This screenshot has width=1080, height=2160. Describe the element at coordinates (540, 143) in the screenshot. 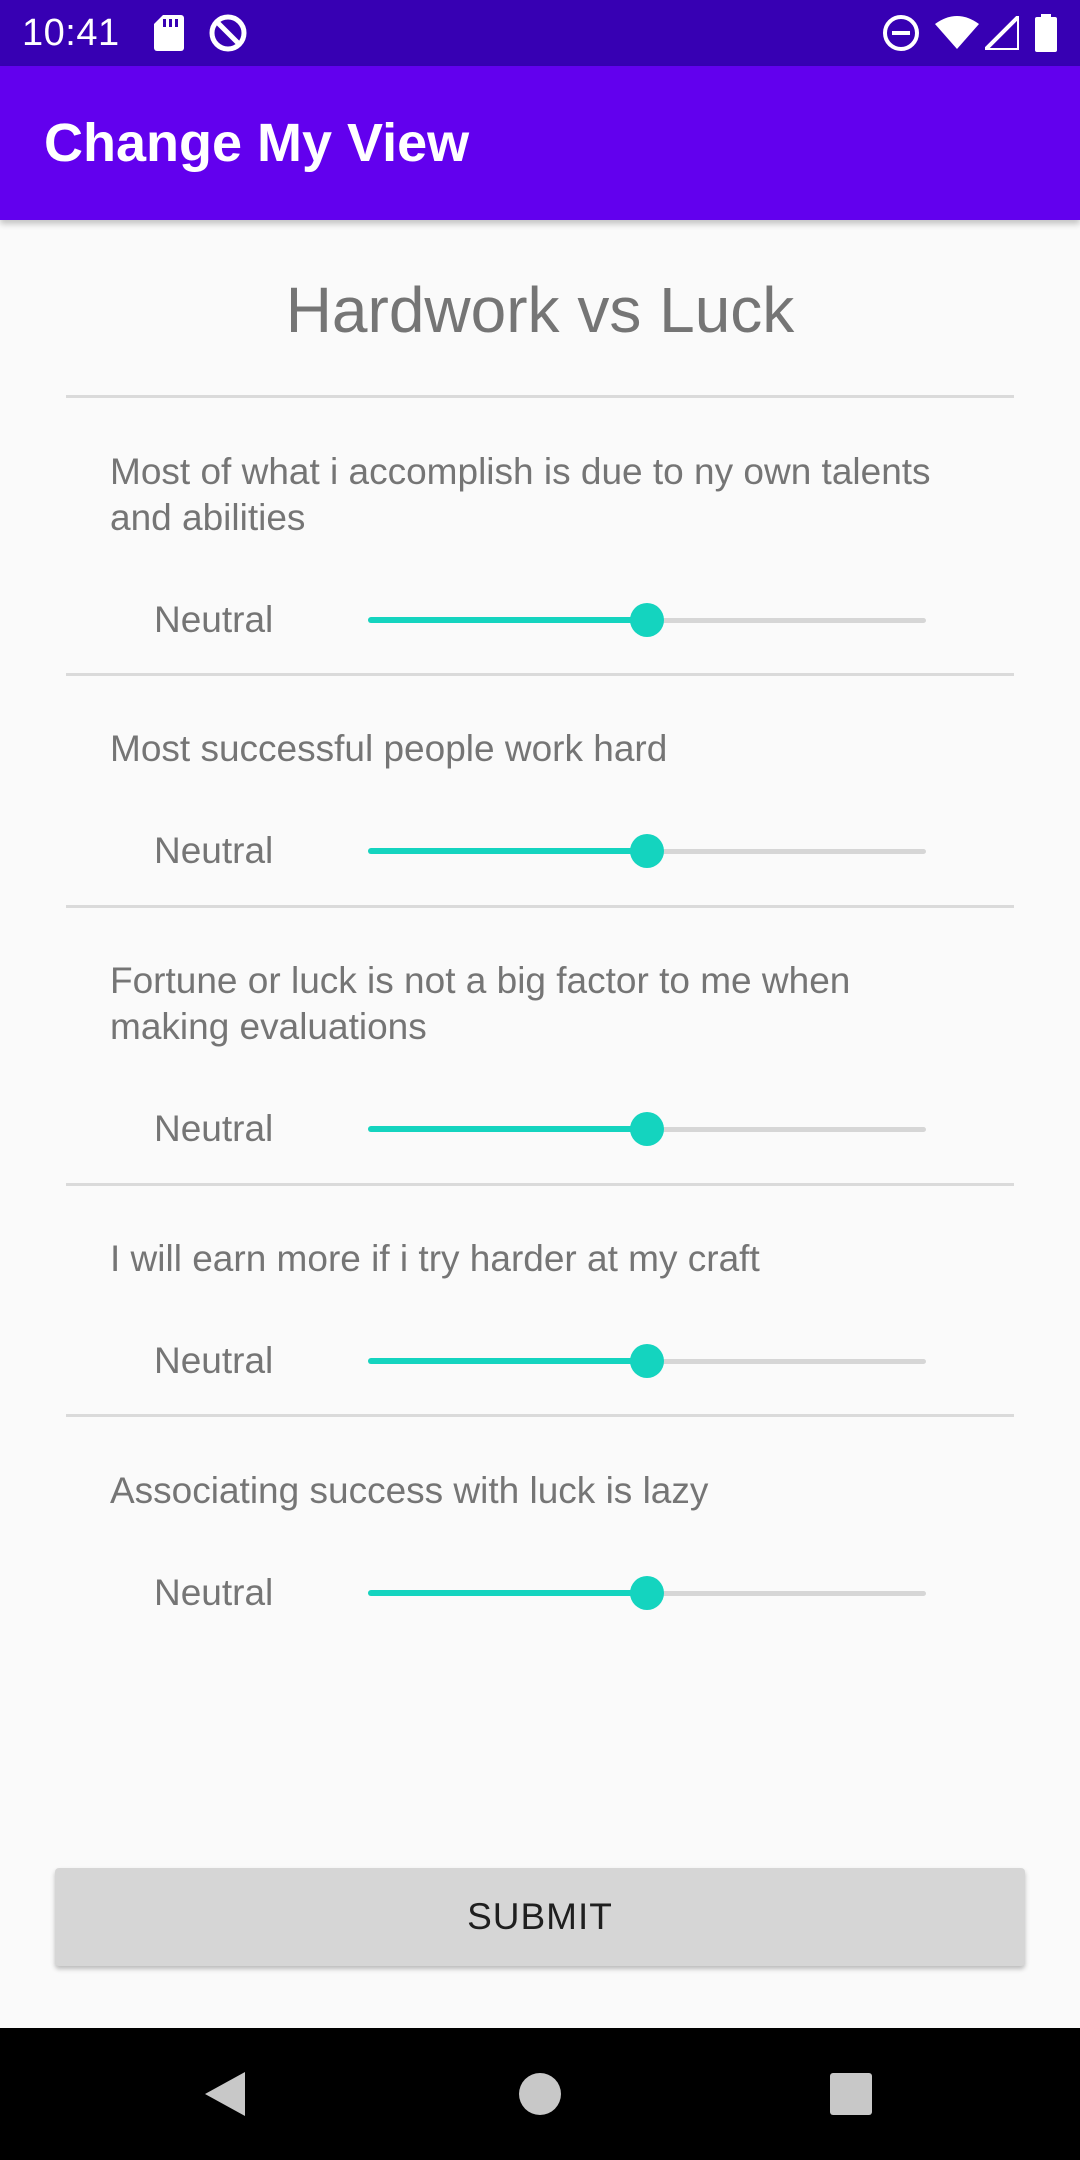

I see `app-bar: Change My View` at that location.